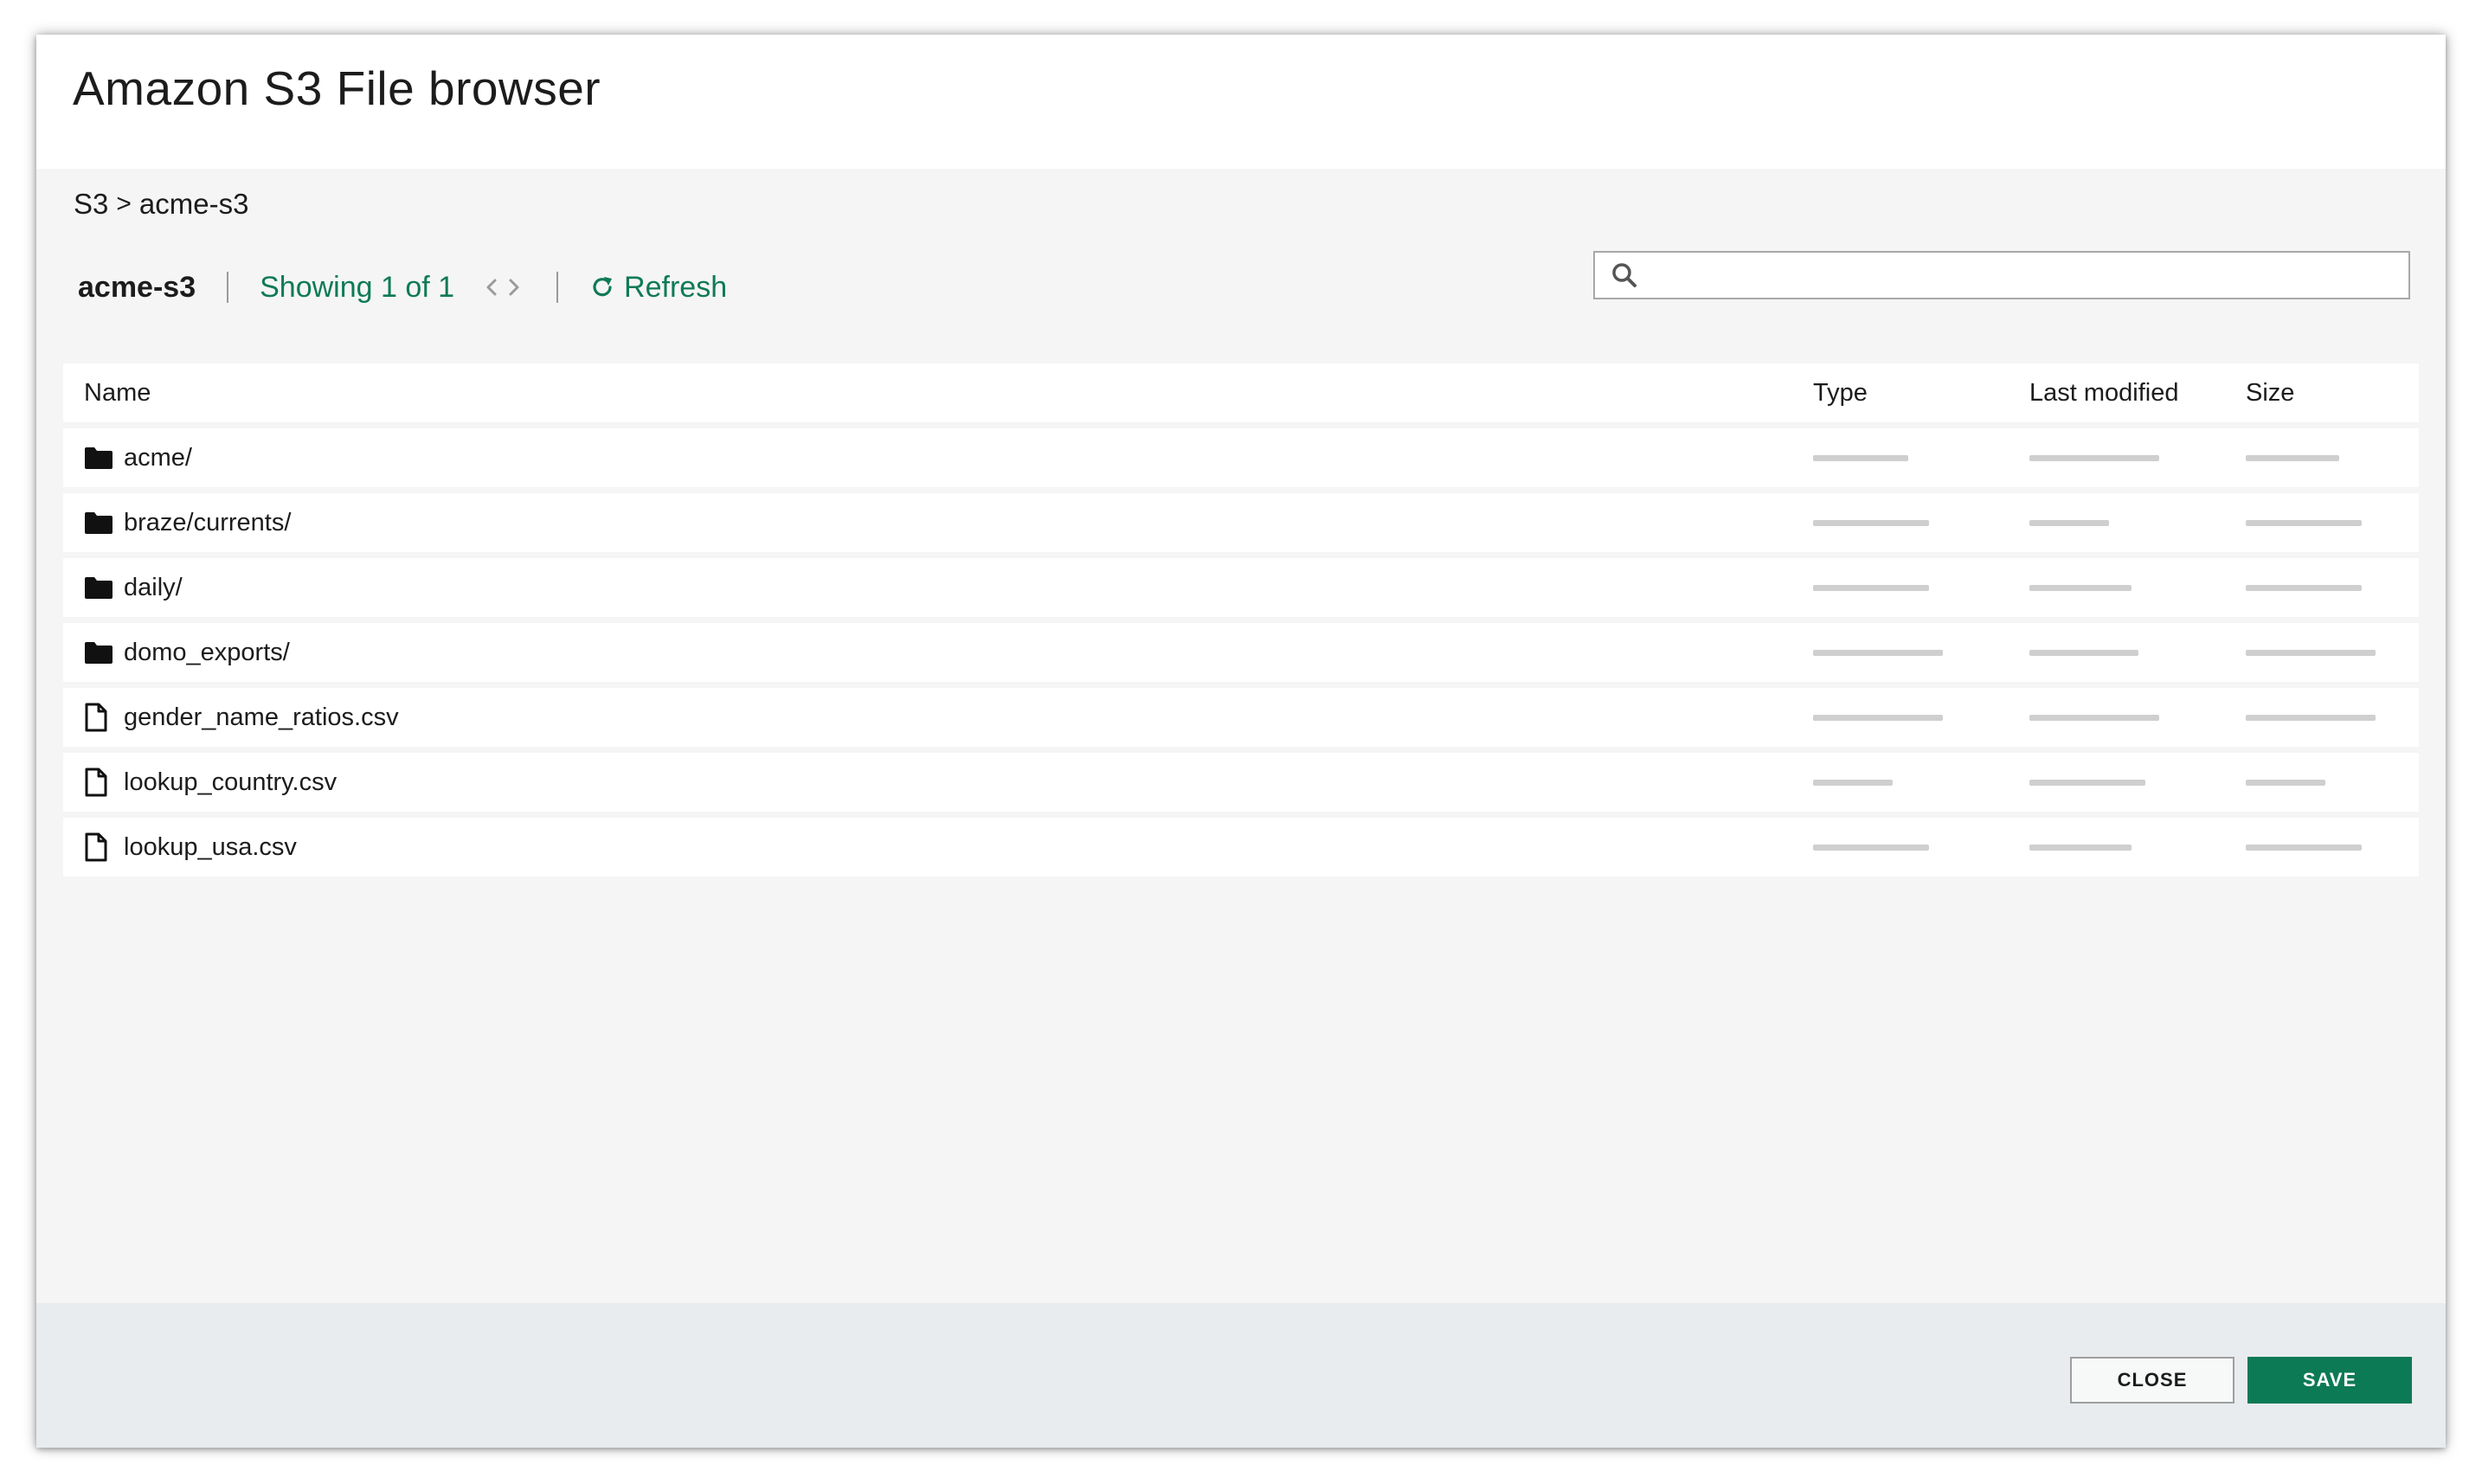  Describe the element at coordinates (938, 523) in the screenshot. I see `cell-name: braze/currents/` at that location.